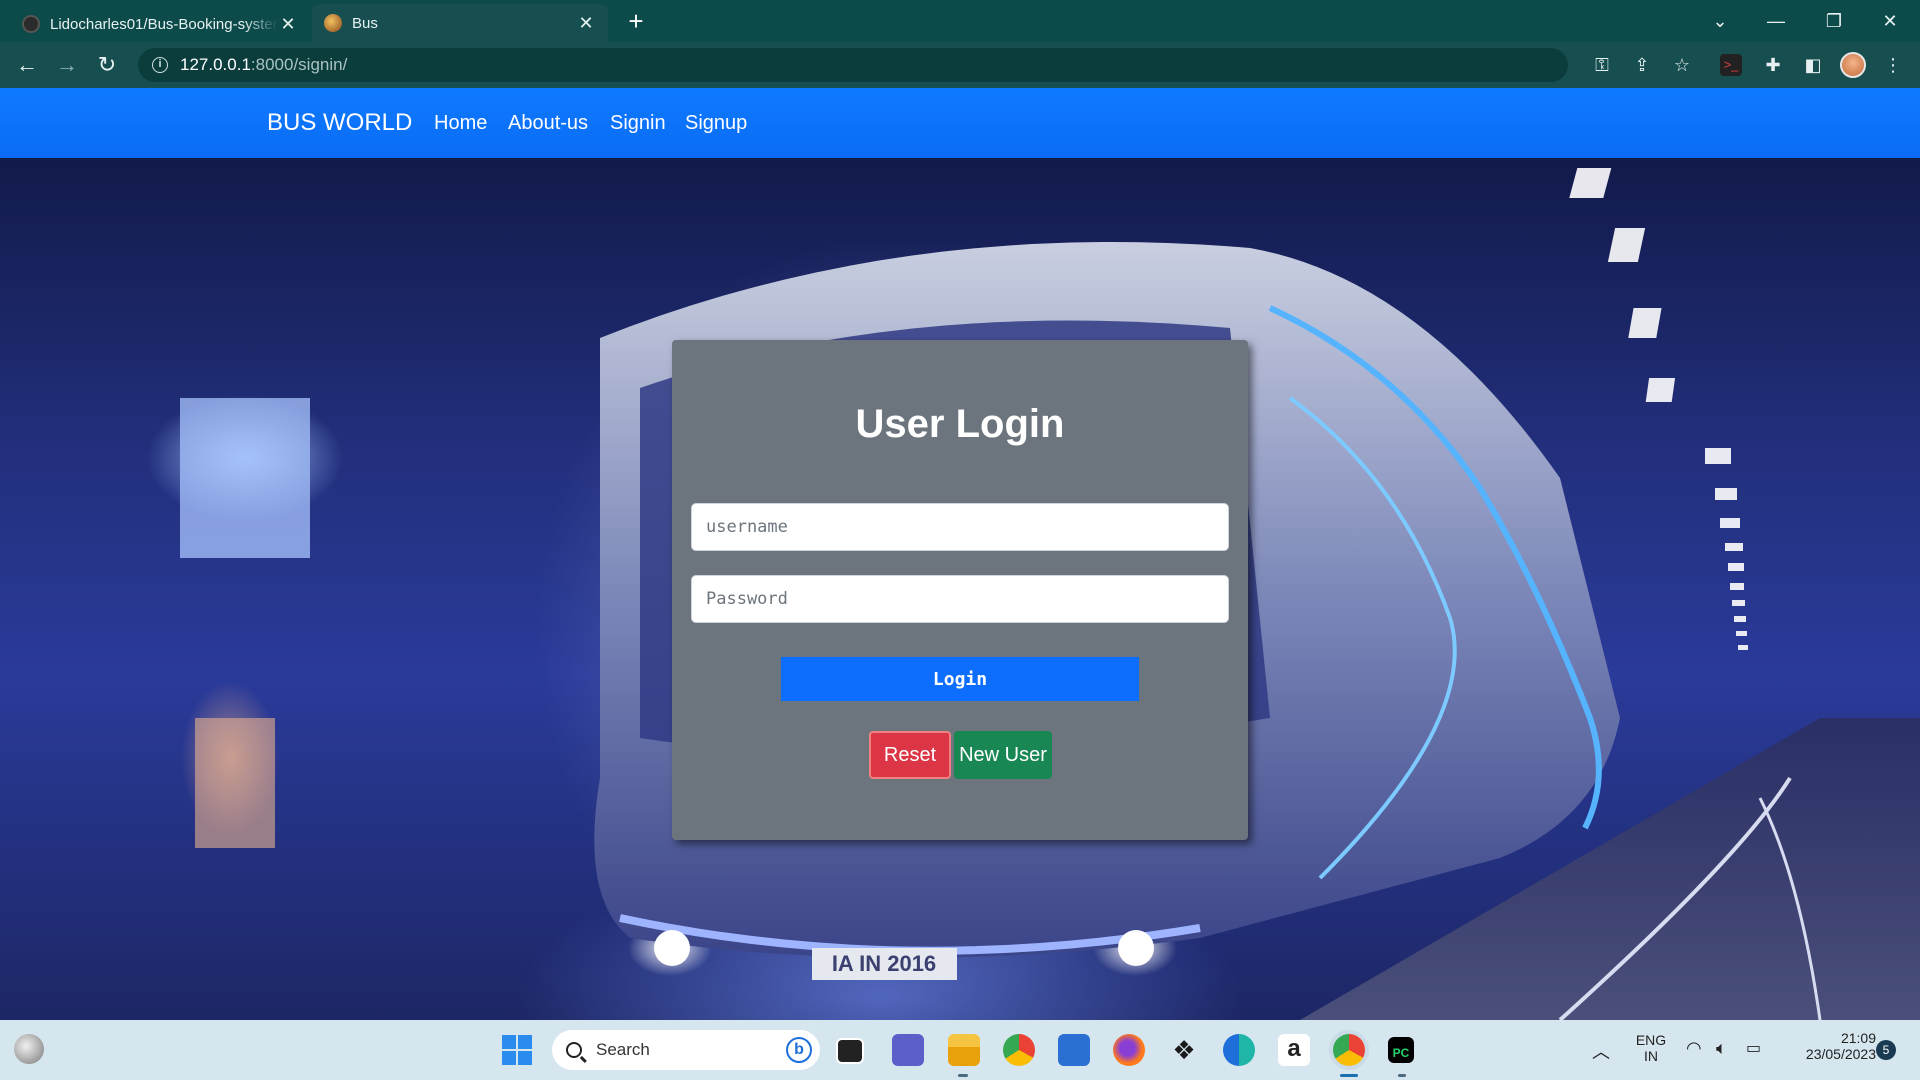  What do you see at coordinates (884, 963) in the screenshot?
I see `license-plate-text: IA IN 2016` at bounding box center [884, 963].